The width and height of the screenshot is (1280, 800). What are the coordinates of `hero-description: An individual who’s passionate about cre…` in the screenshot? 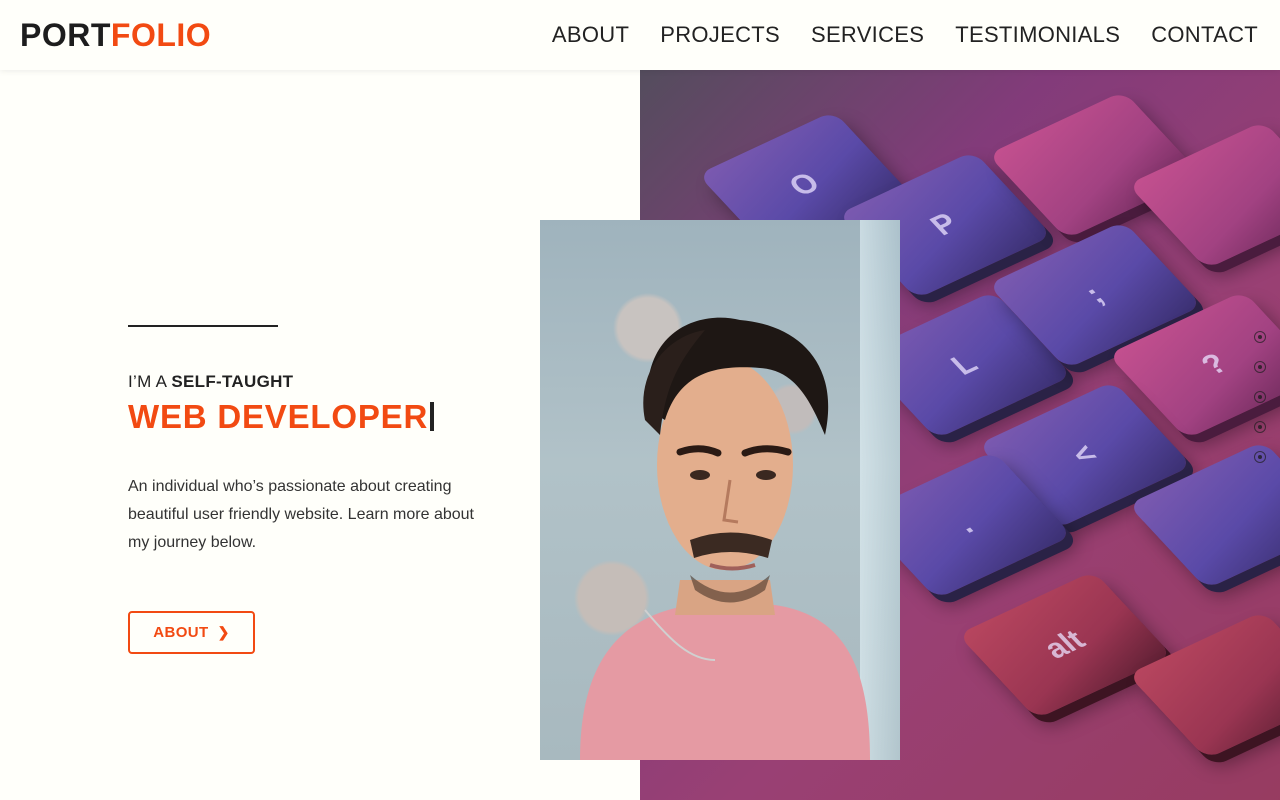 It's located at (301, 514).